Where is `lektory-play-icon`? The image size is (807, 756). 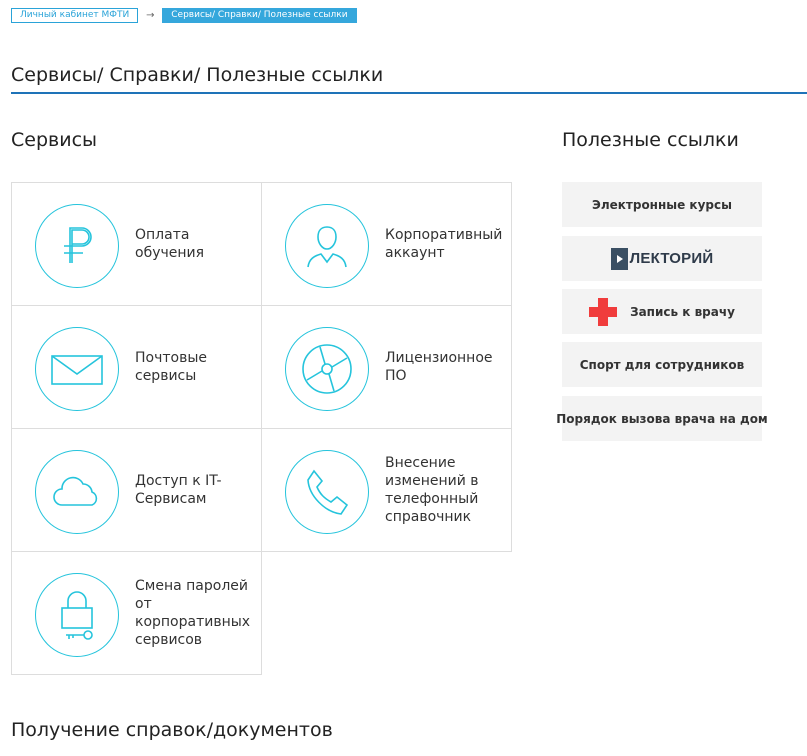 lektory-play-icon is located at coordinates (619, 258).